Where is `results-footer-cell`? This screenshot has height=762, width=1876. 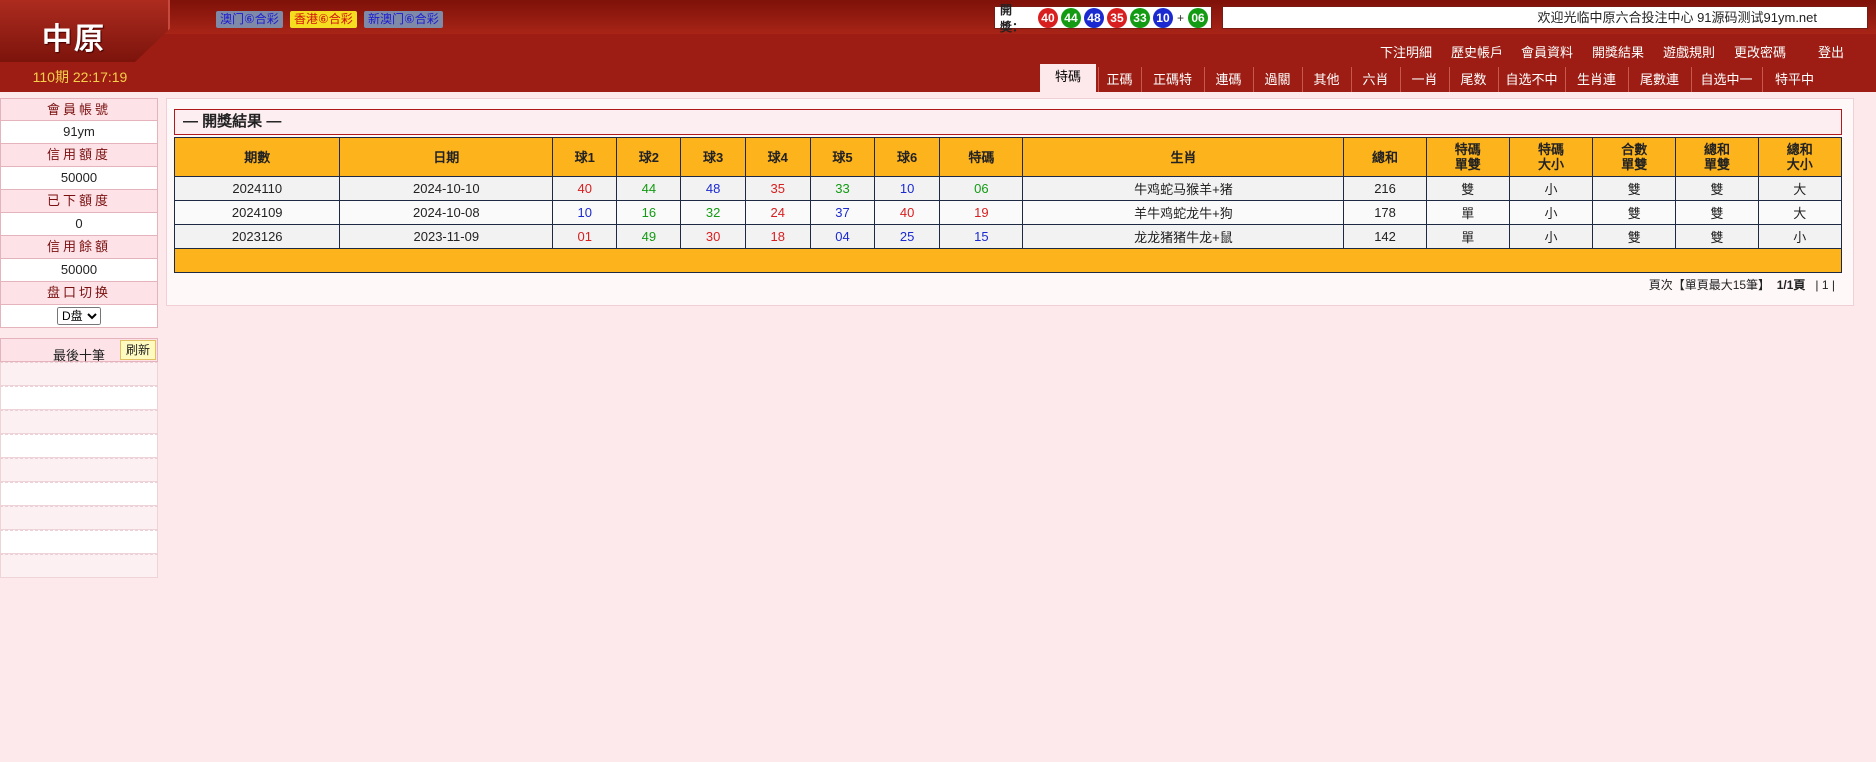 results-footer-cell is located at coordinates (1008, 260).